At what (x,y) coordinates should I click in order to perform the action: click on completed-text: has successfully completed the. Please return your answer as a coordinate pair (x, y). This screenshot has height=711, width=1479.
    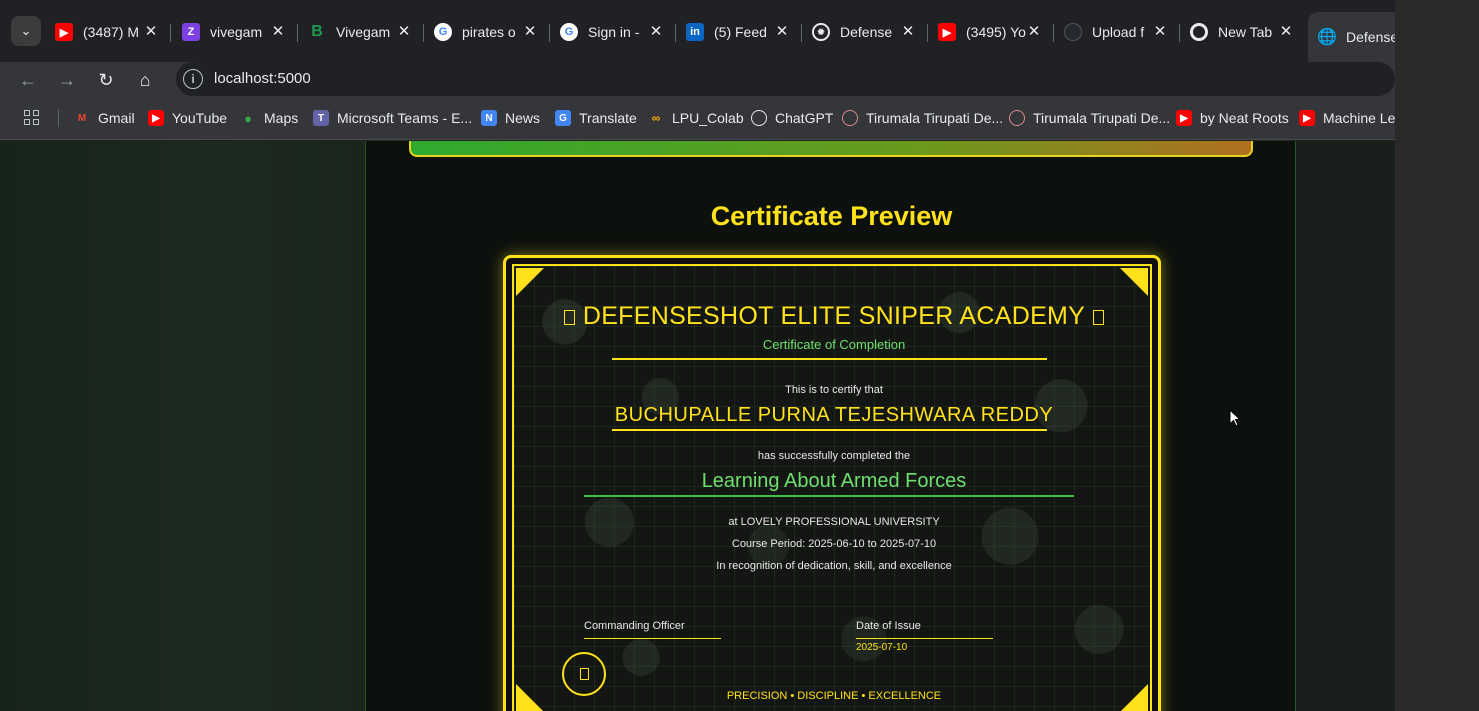
    Looking at the image, I should click on (834, 456).